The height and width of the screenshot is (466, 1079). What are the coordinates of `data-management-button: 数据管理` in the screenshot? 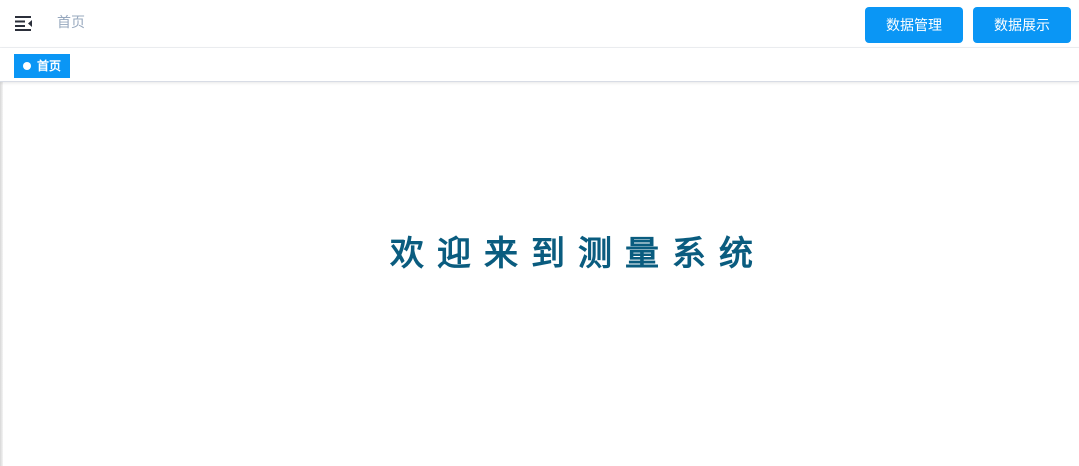 It's located at (914, 25).